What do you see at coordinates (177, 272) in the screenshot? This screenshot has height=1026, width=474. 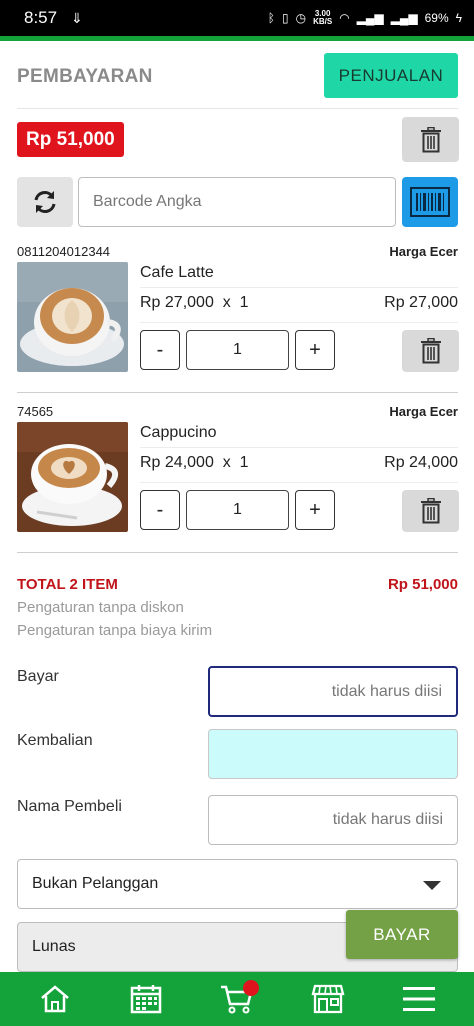 I see `item-name: Cafe Latte` at bounding box center [177, 272].